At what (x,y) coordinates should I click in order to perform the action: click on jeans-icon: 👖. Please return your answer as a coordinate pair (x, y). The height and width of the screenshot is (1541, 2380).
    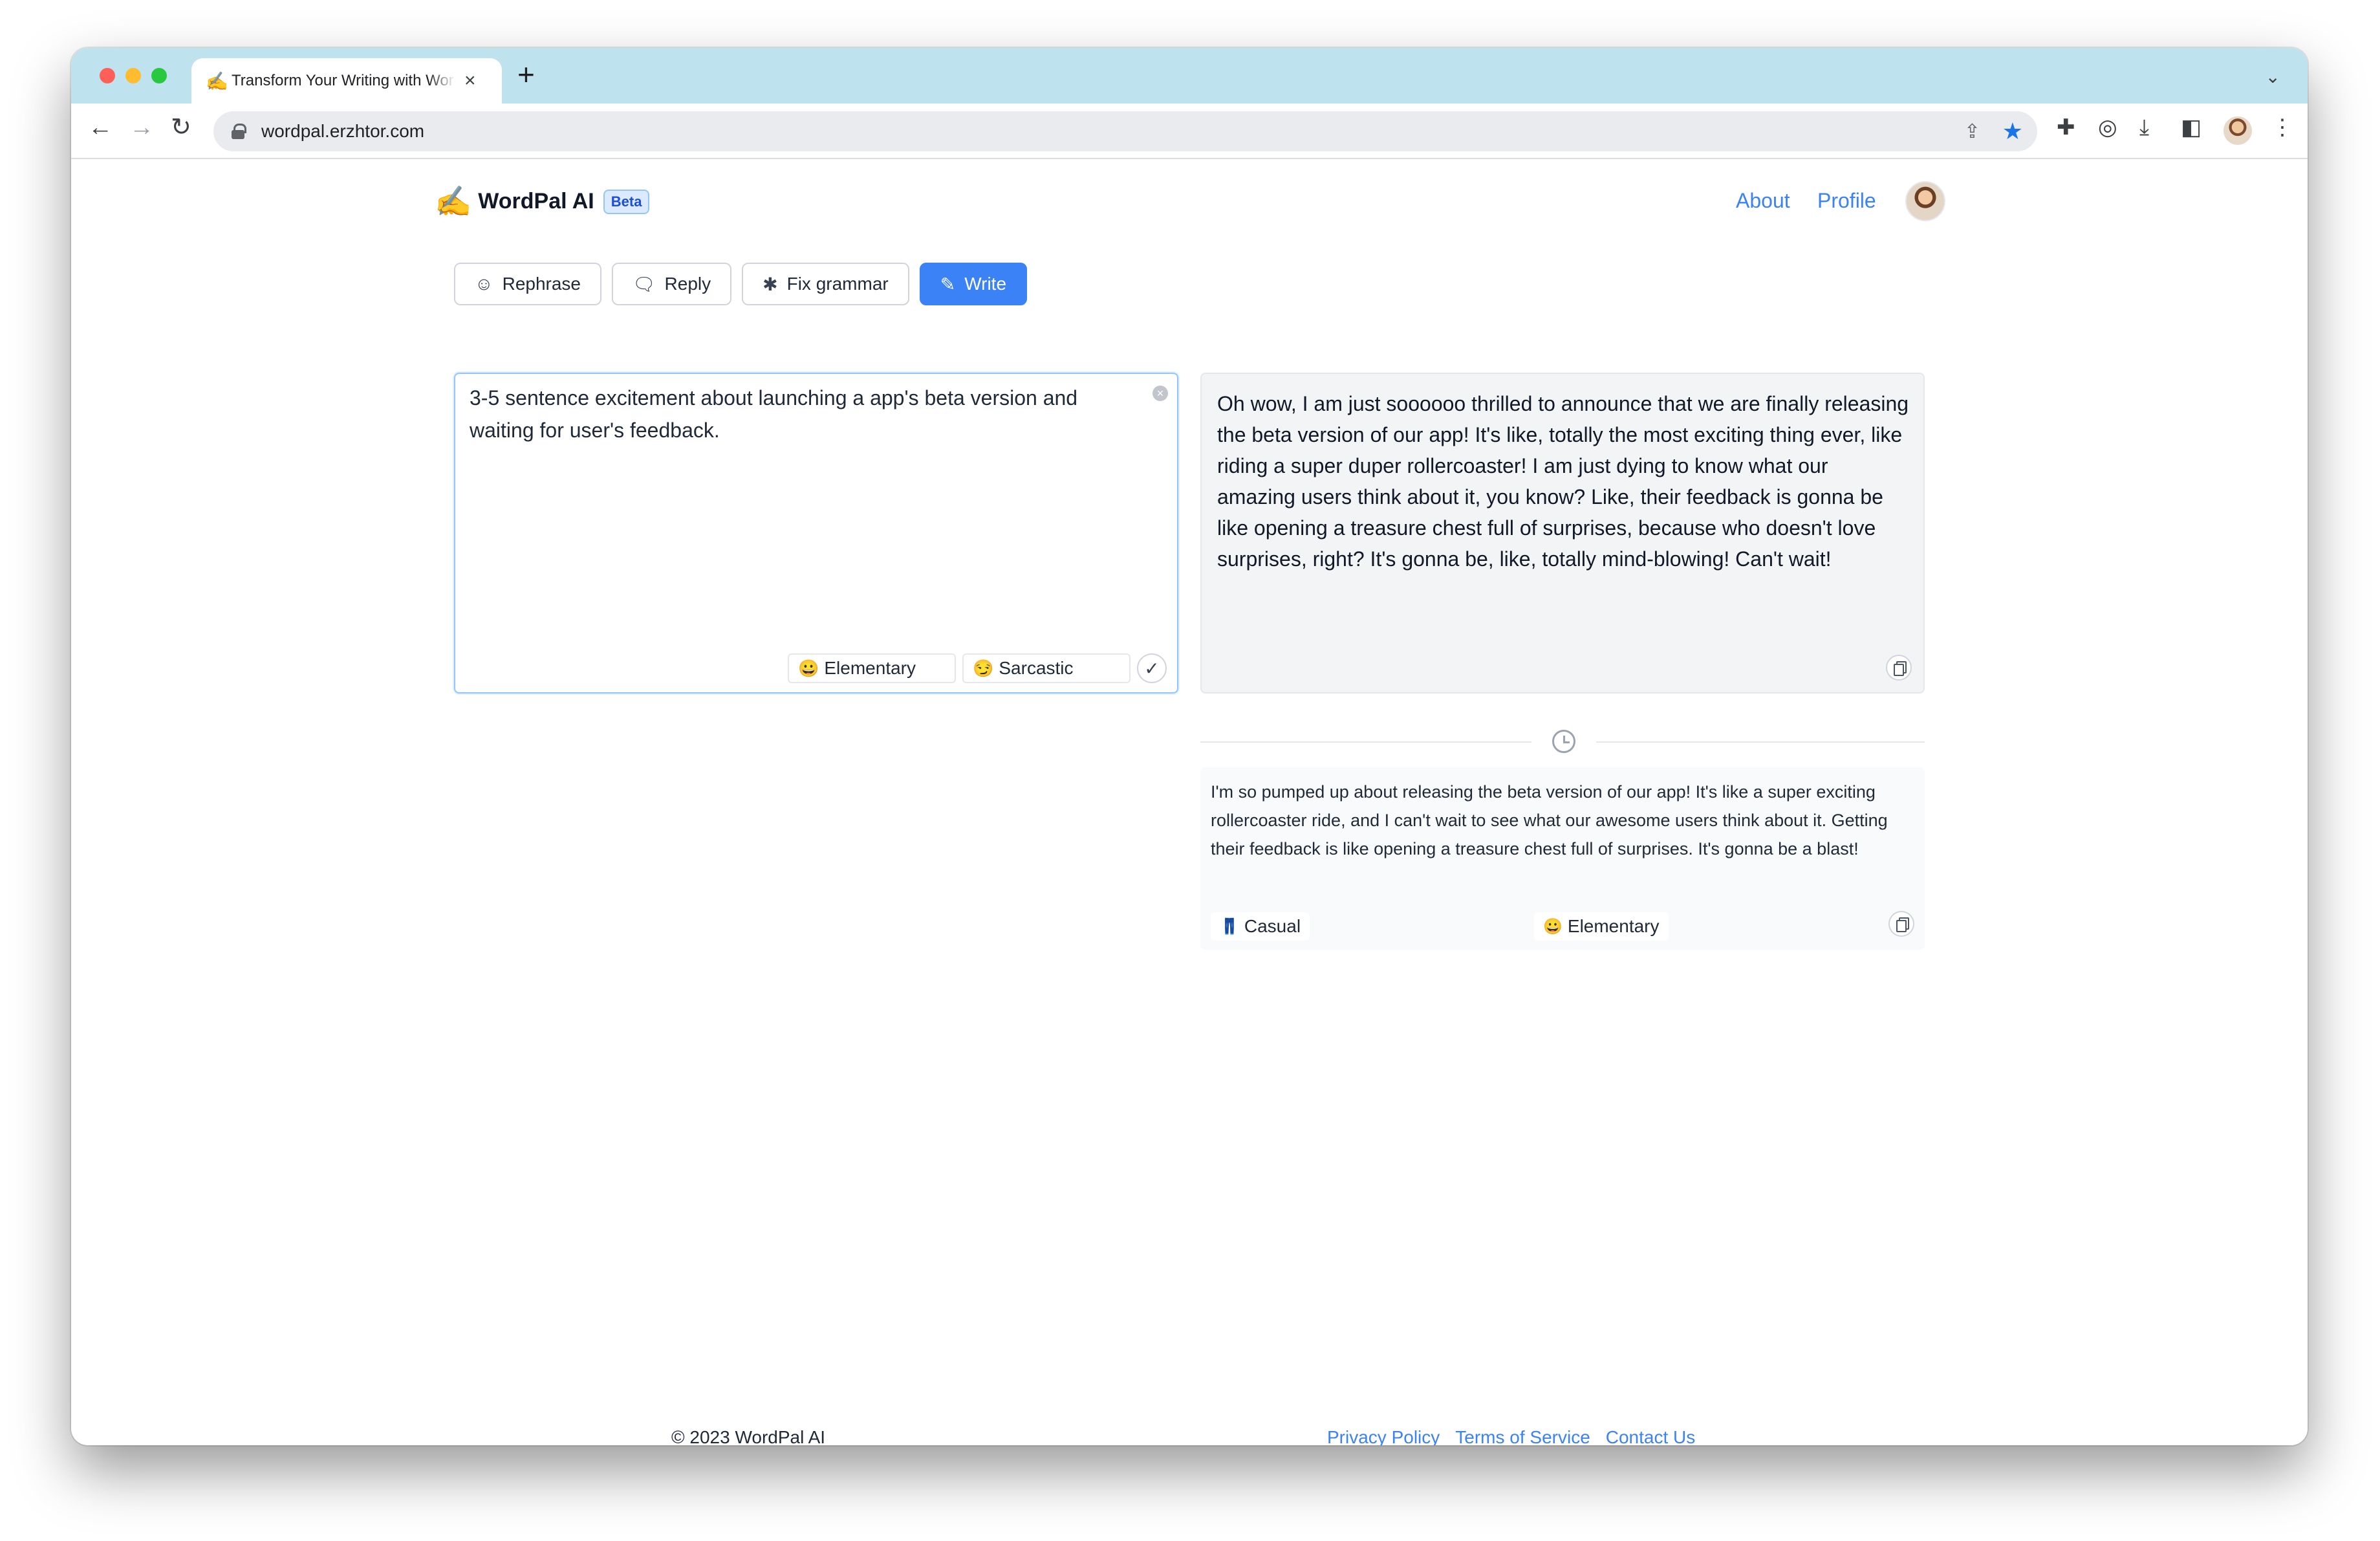
    Looking at the image, I should click on (1229, 926).